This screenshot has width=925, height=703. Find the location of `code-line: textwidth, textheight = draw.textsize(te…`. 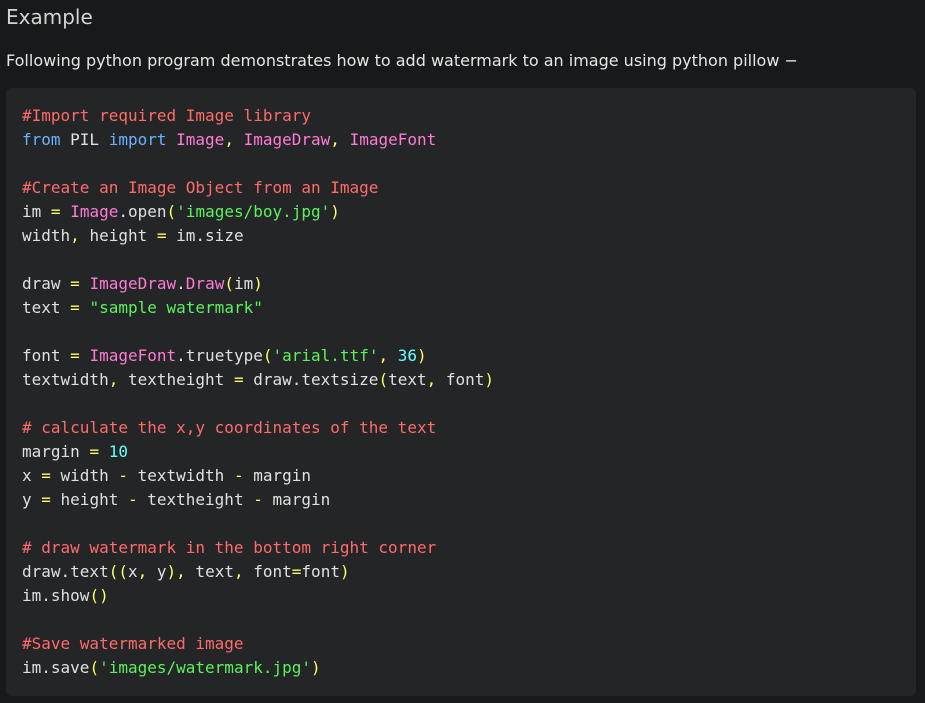

code-line: textwidth, textheight = draw.textsize(te… is located at coordinates (258, 380).